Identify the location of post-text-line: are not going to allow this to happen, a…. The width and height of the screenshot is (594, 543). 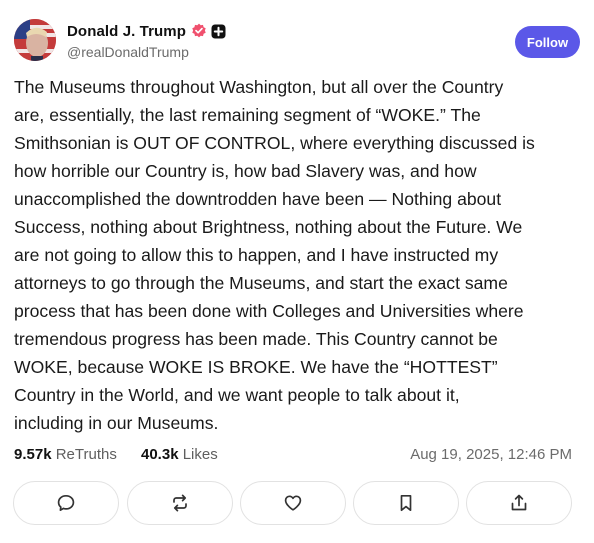
(256, 255).